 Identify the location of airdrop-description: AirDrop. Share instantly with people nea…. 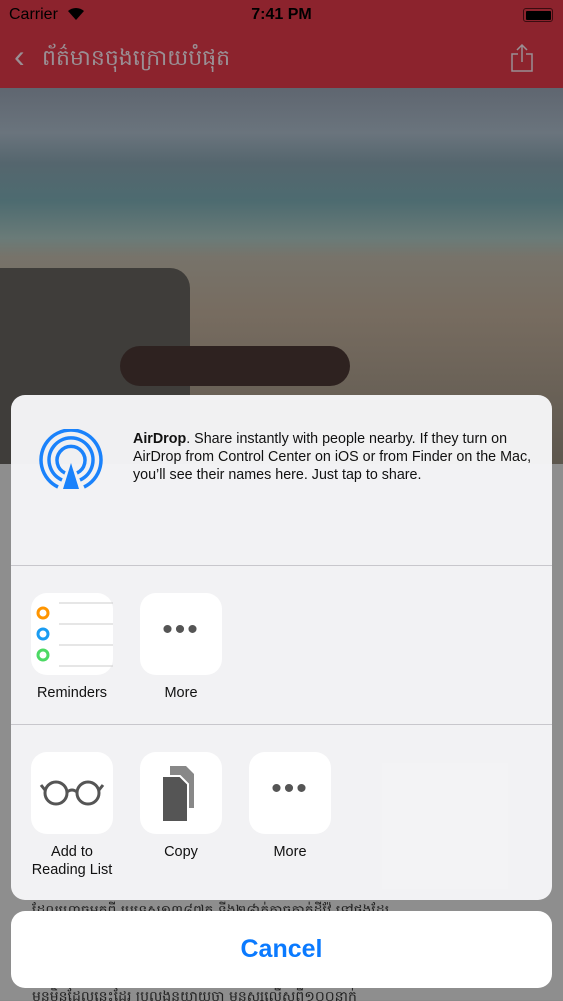
(332, 457).